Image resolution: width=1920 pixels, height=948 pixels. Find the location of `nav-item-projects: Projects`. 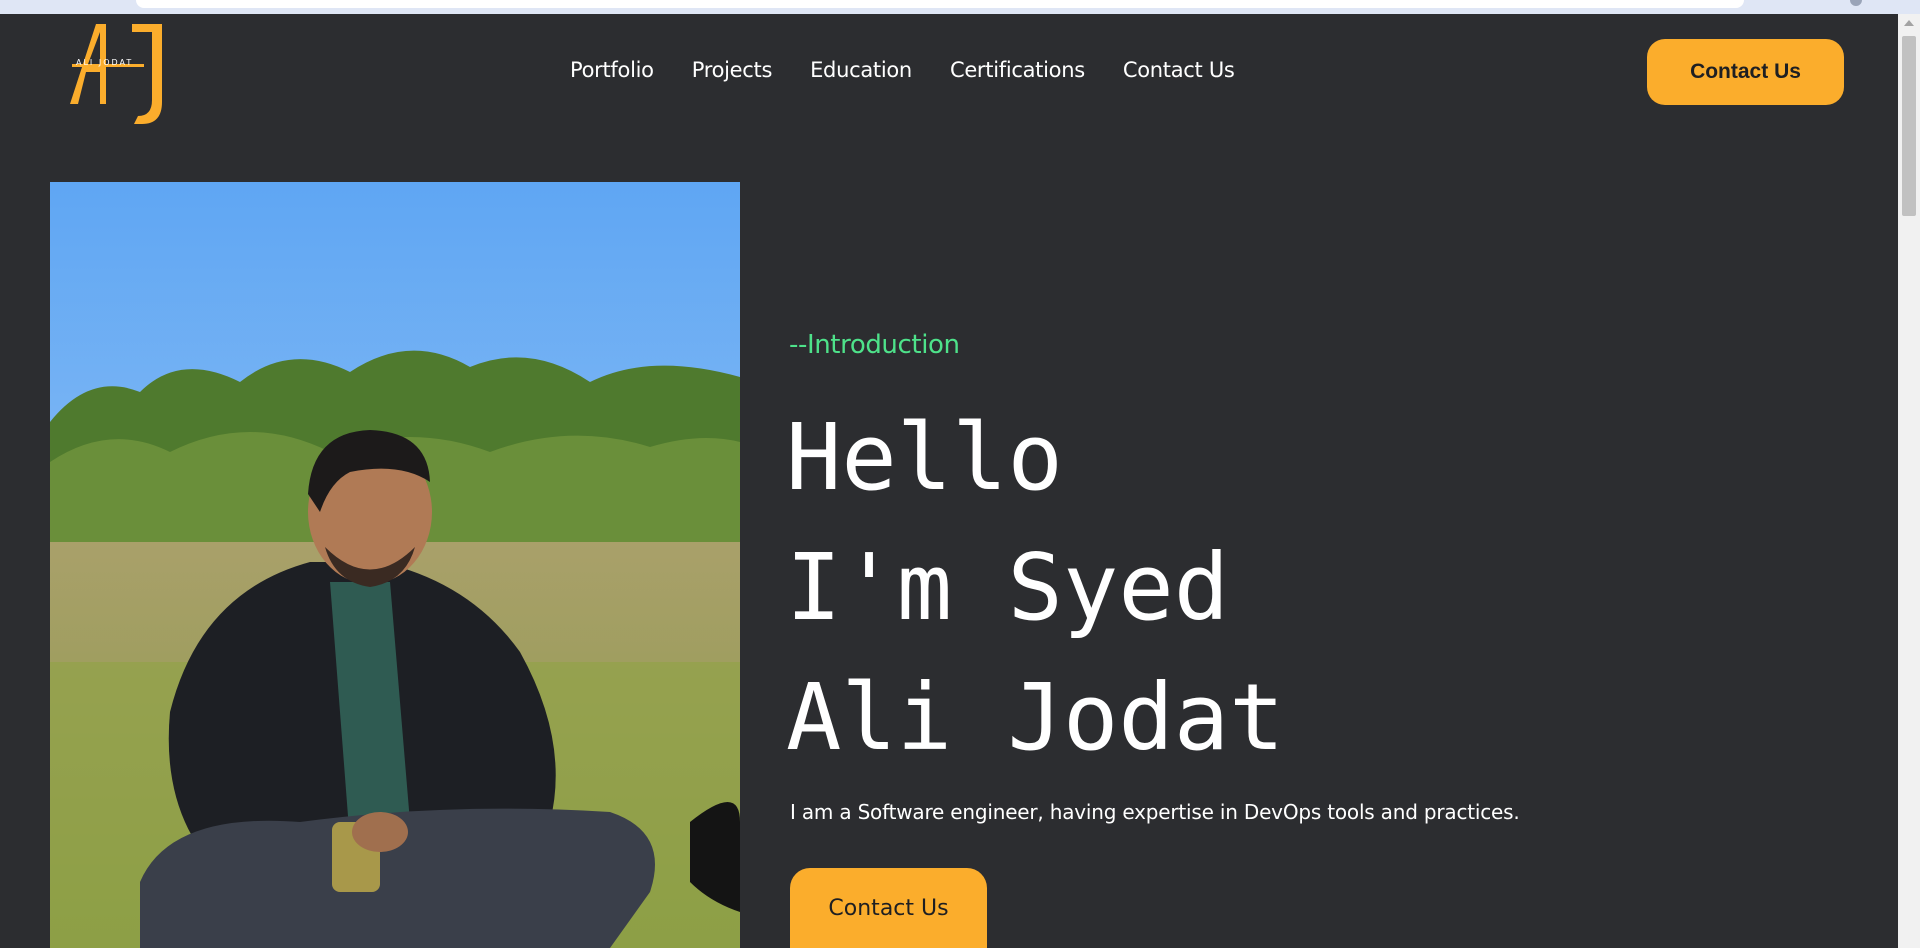

nav-item-projects: Projects is located at coordinates (732, 70).